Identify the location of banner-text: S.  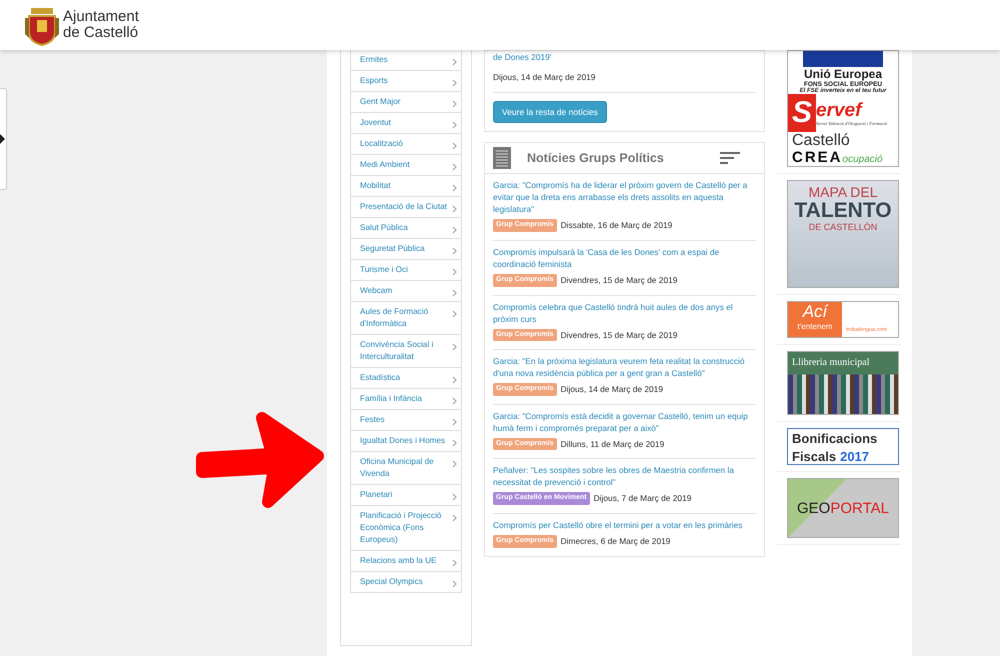
(802, 113).